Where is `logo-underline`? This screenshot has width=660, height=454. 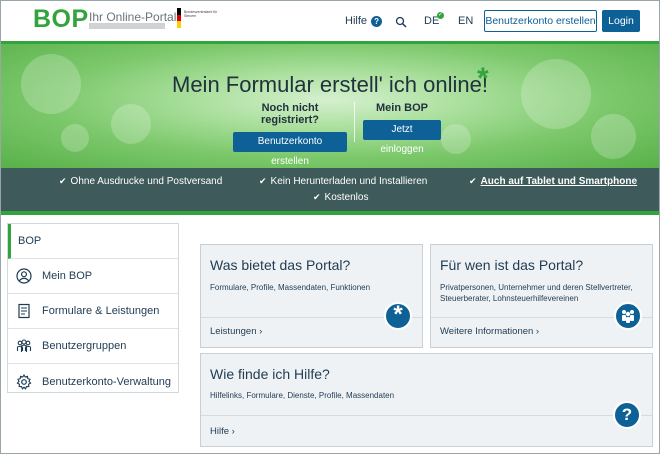
logo-underline is located at coordinates (127, 26).